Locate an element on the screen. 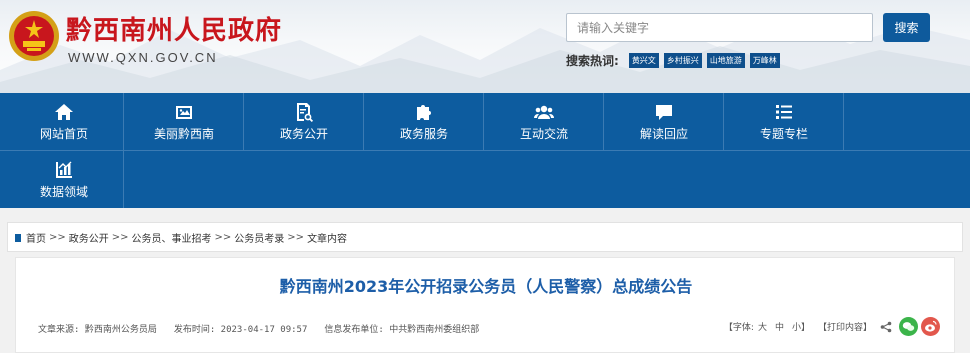  breadcrumb-link-exams: 公务员、事业招考 is located at coordinates (172, 237).